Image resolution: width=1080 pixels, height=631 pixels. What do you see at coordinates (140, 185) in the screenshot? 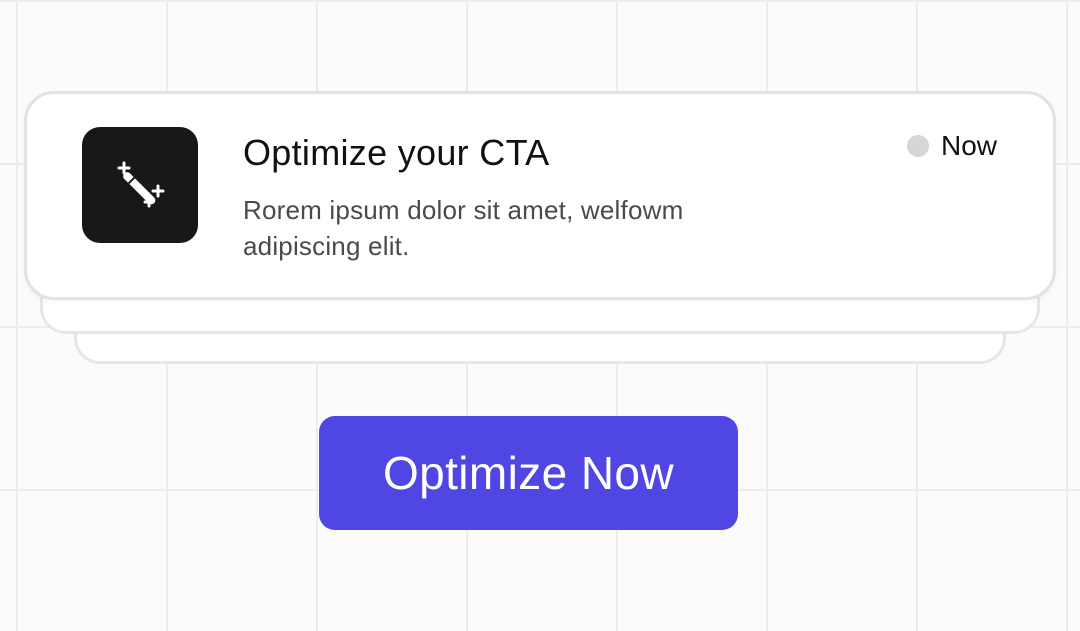
I see `magic-wand-icon` at bounding box center [140, 185].